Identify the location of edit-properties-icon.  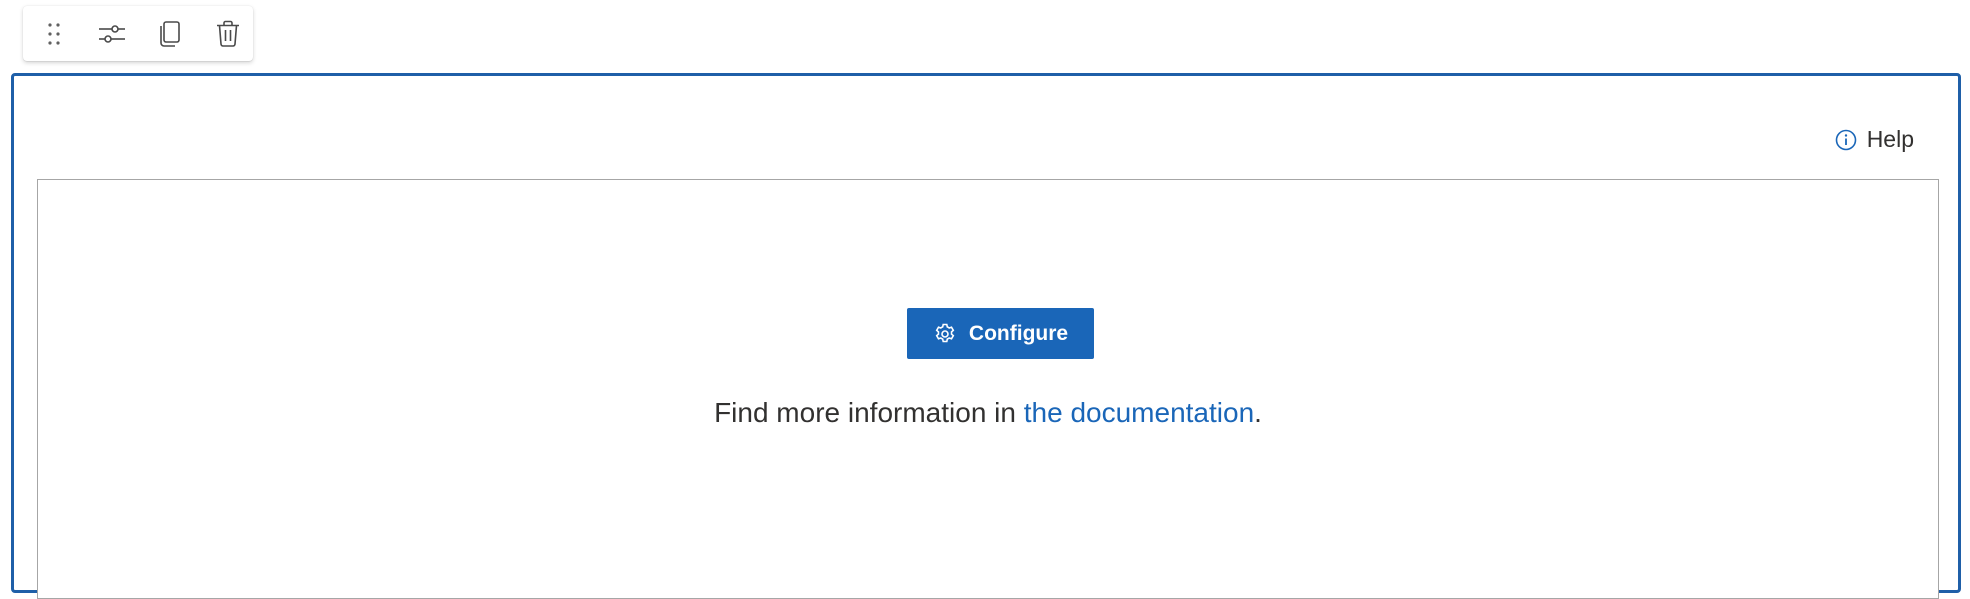
(112, 33).